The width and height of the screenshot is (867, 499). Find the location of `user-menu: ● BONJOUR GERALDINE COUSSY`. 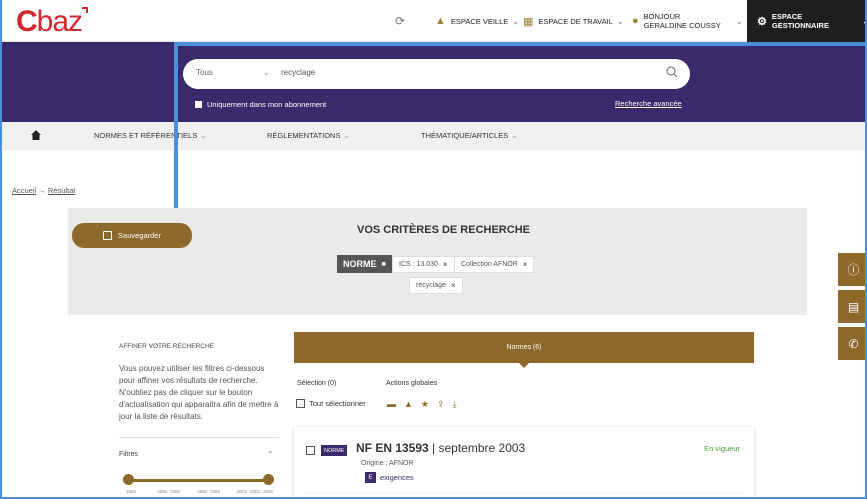

user-menu: ● BONJOUR GERALDINE COUSSY is located at coordinates (676, 21).